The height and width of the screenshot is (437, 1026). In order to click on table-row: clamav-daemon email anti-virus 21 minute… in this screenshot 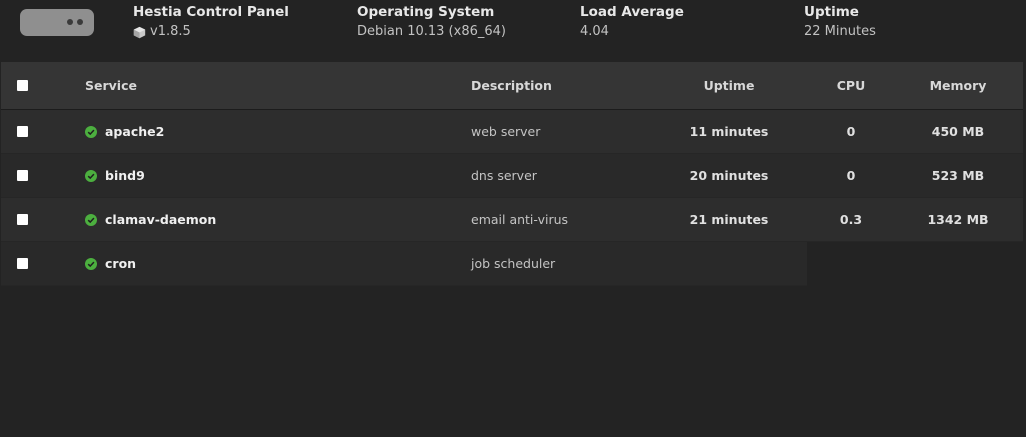, I will do `click(512, 220)`.